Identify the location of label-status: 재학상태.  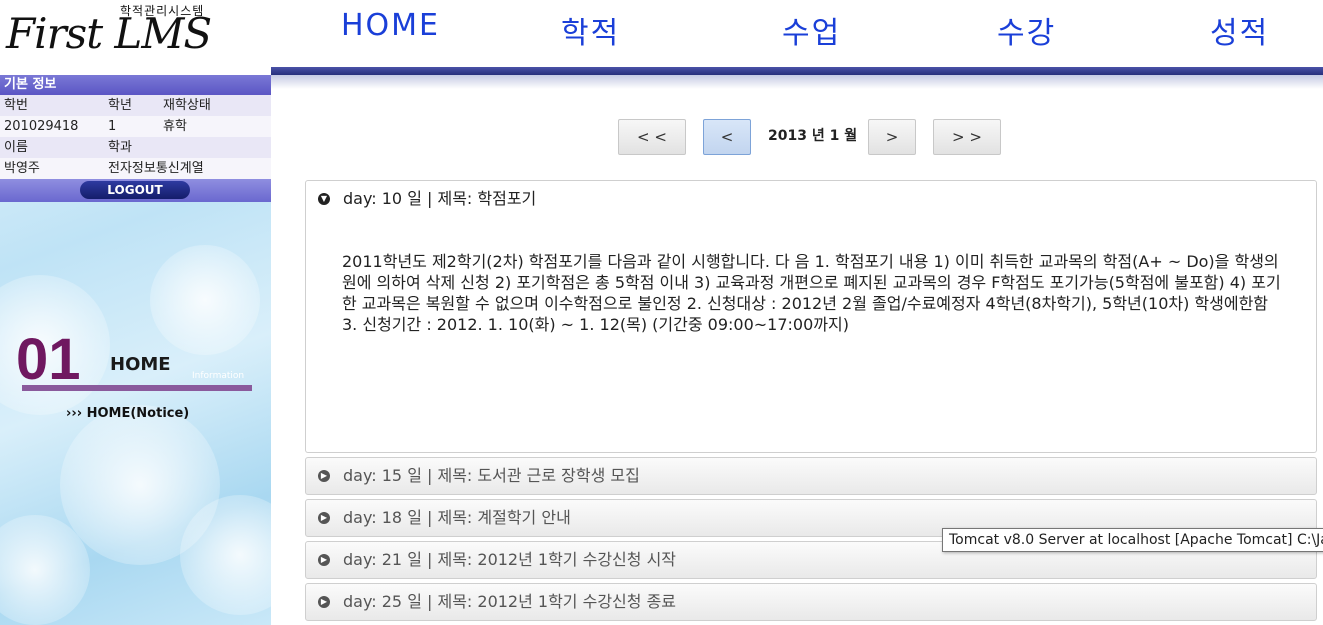
(187, 105).